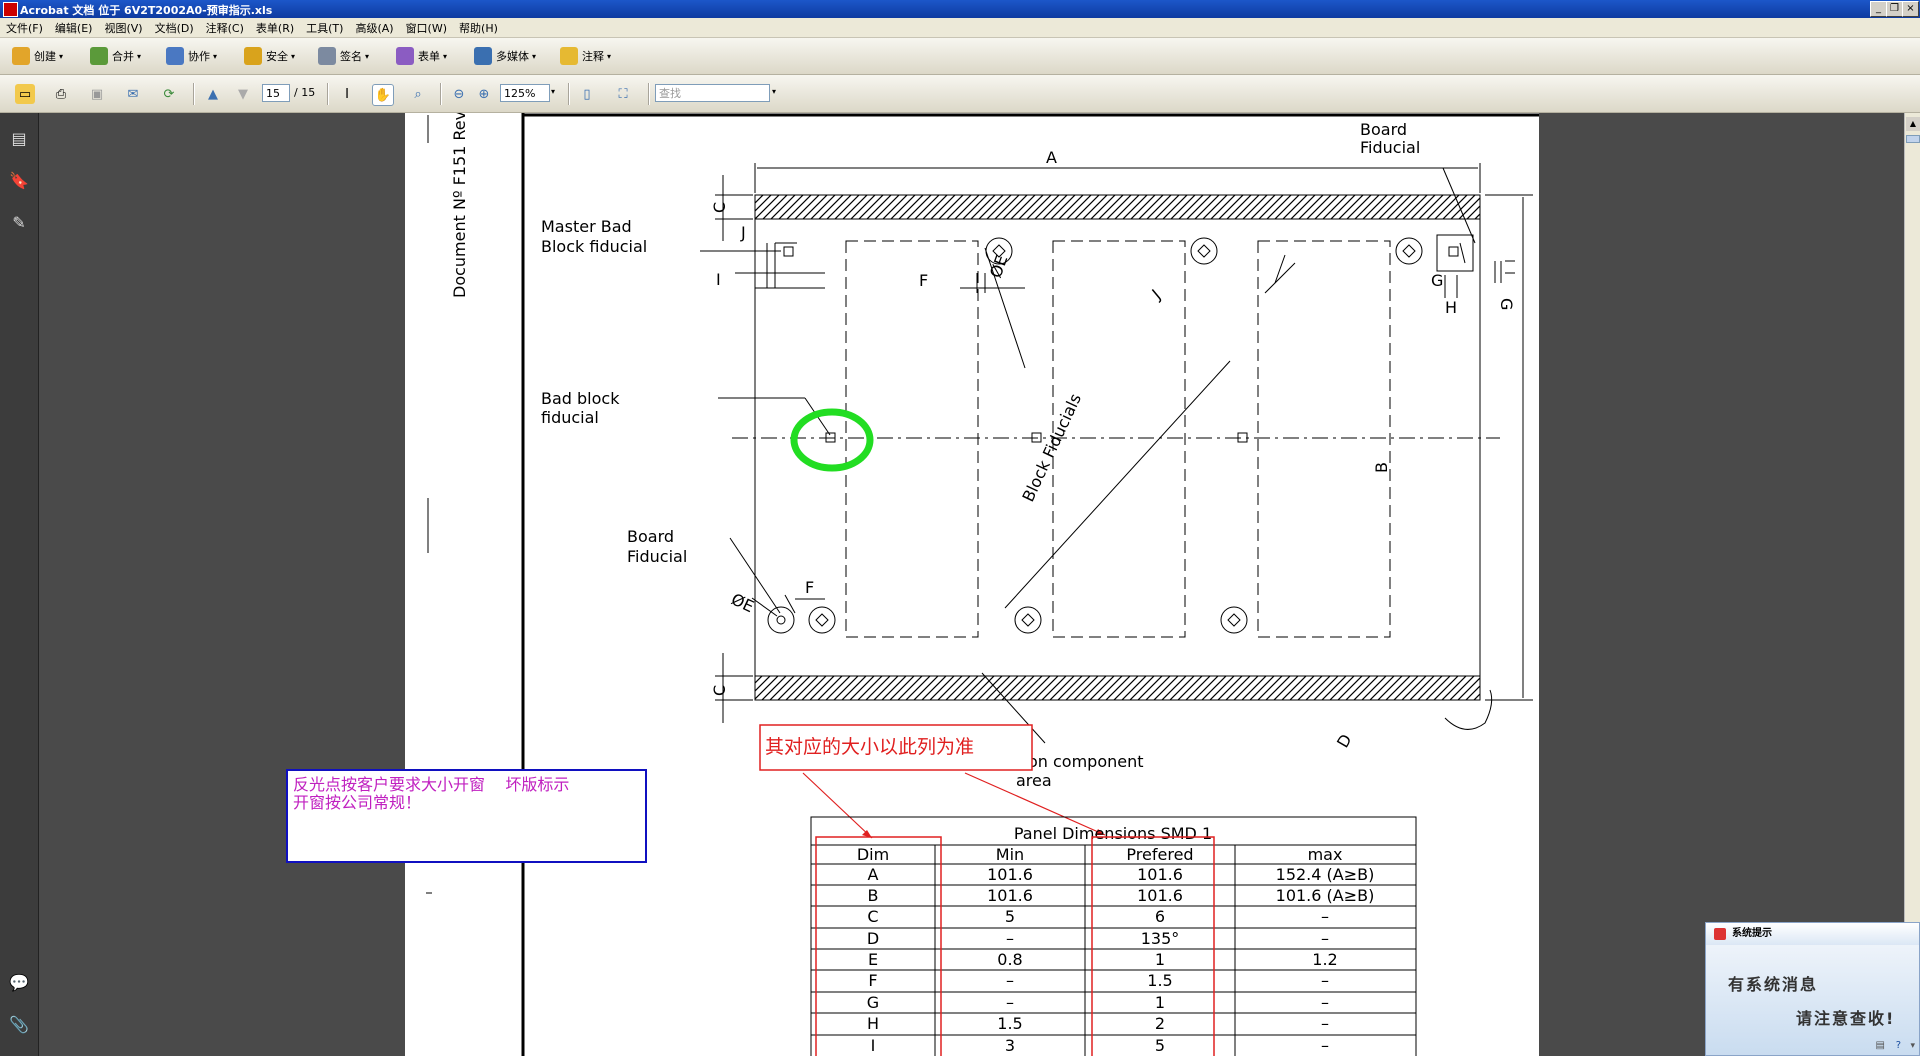  What do you see at coordinates (484, 94) in the screenshot?
I see `zoom-in-icon: ⊕` at bounding box center [484, 94].